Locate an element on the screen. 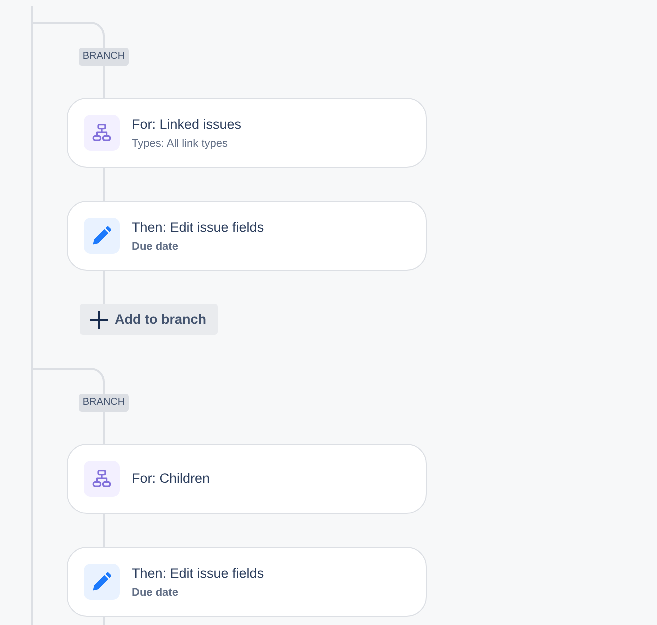 This screenshot has width=657, height=625. add-to-branch-button: Add to branch is located at coordinates (149, 319).